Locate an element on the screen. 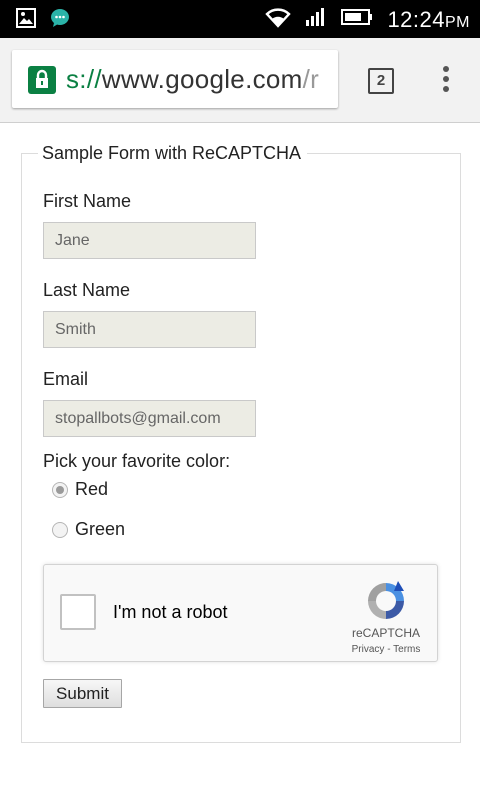  url-path: /r is located at coordinates (311, 79).